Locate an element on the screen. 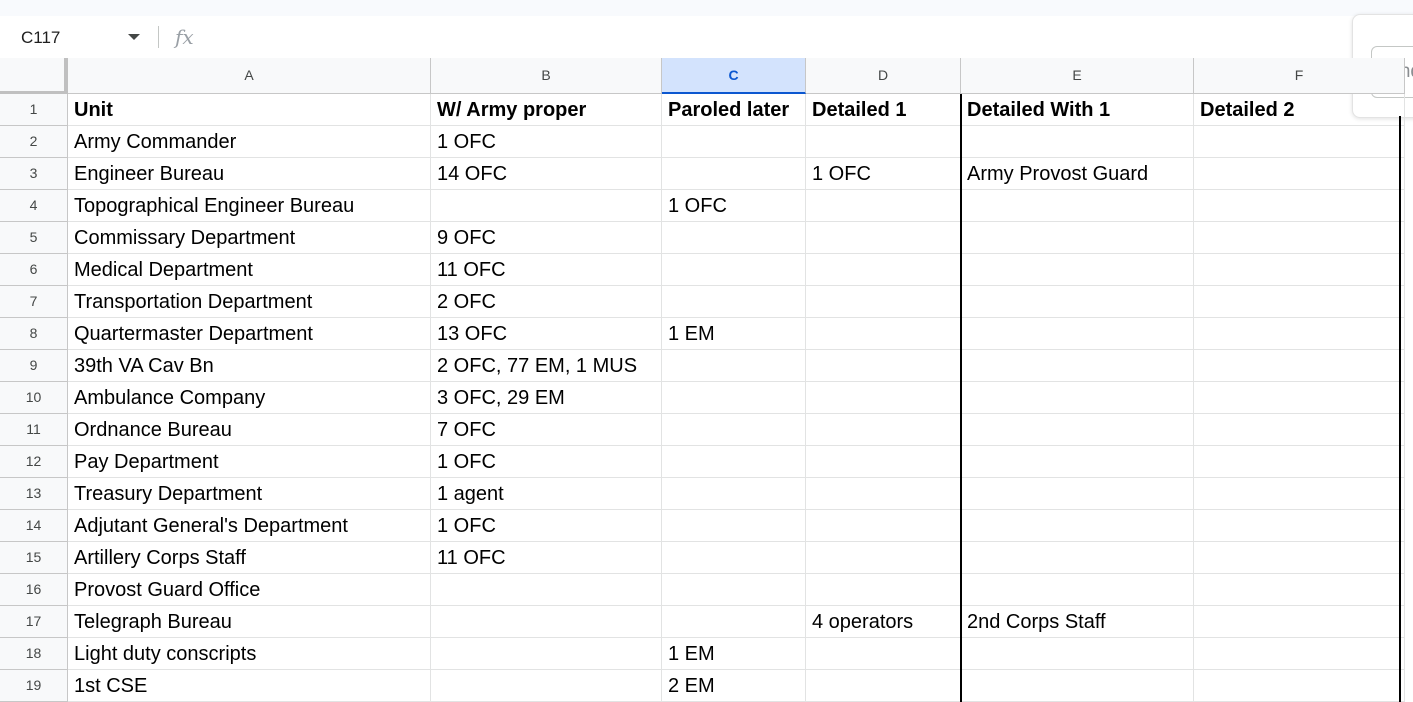 Image resolution: width=1413 pixels, height=702 pixels. cell-f3 is located at coordinates (1299, 174).